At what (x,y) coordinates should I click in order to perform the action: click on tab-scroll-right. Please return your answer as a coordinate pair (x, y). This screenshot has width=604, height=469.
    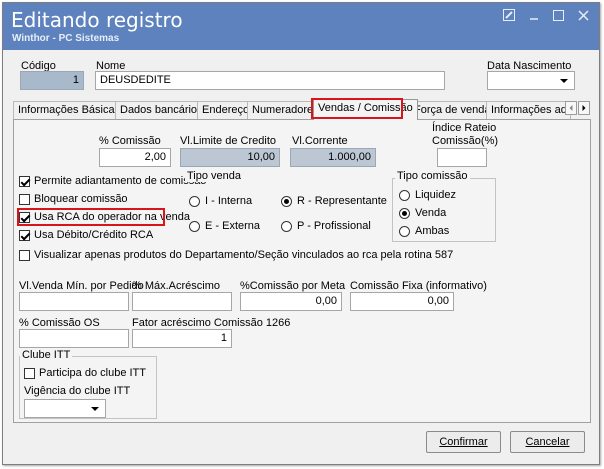
    Looking at the image, I should click on (584, 108).